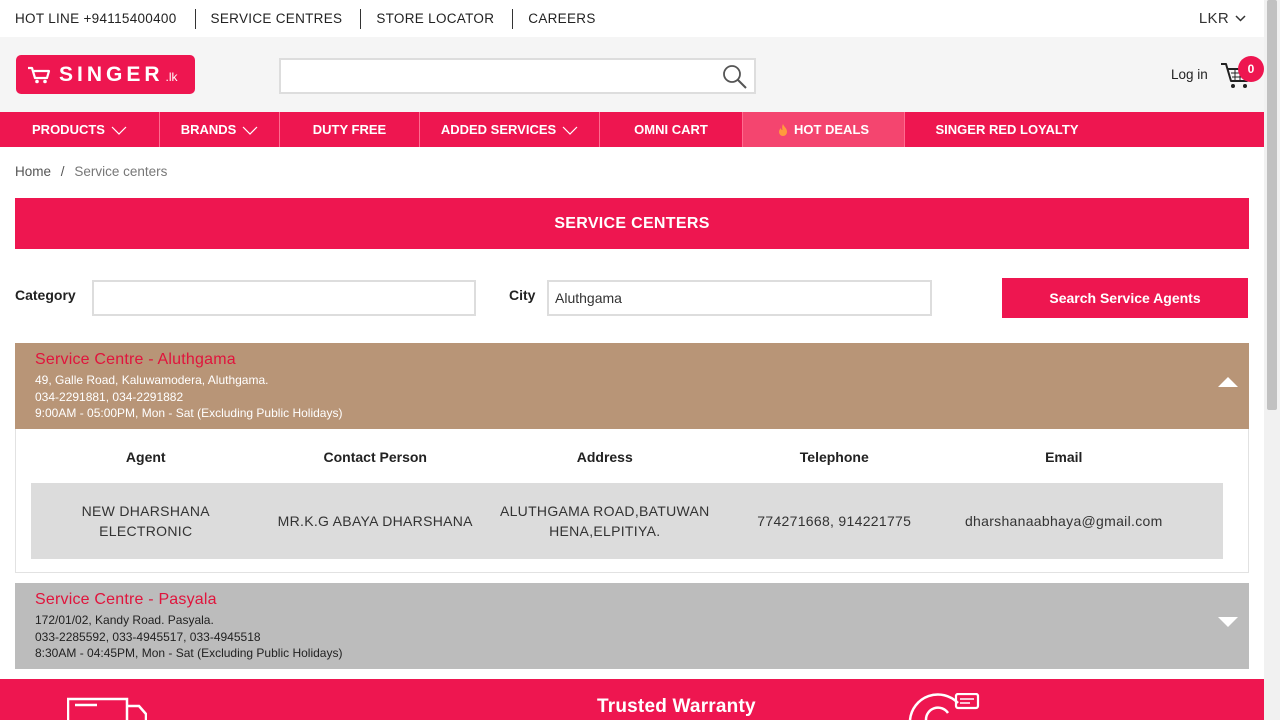 The height and width of the screenshot is (720, 1280). I want to click on expand-arrow-icon, so click(1228, 622).